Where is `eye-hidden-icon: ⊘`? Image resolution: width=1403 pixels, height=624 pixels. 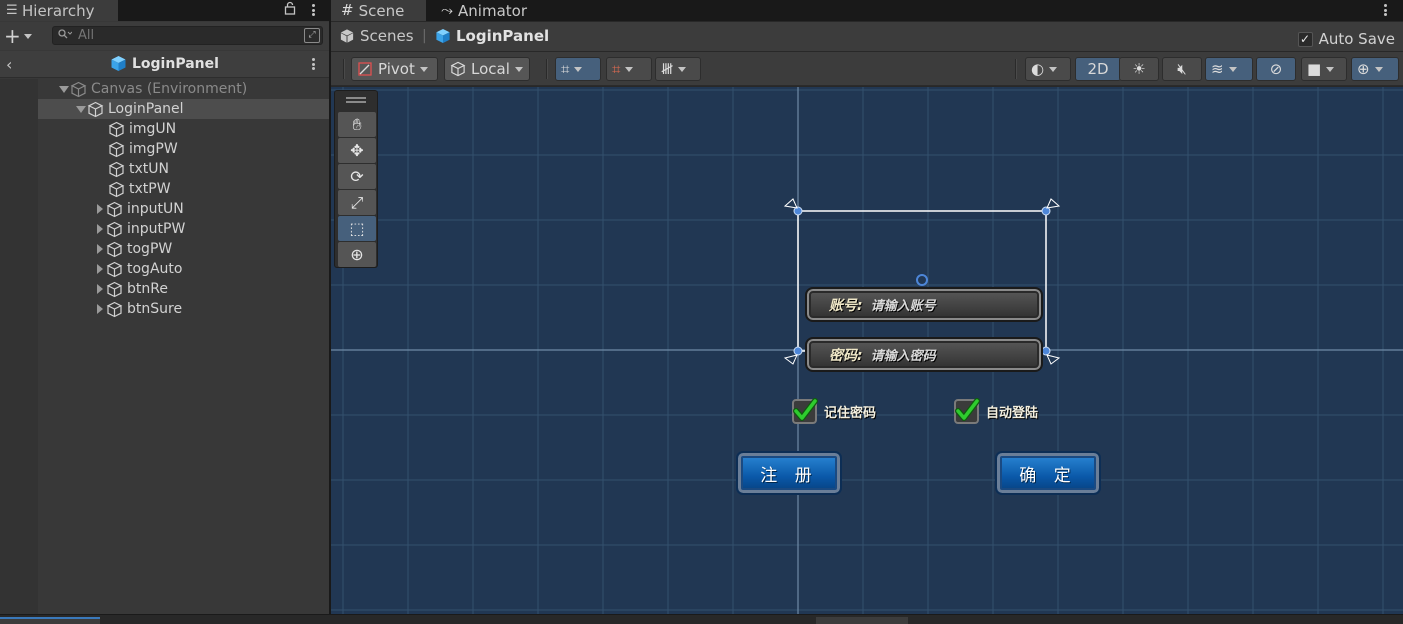 eye-hidden-icon: ⊘ is located at coordinates (1276, 68).